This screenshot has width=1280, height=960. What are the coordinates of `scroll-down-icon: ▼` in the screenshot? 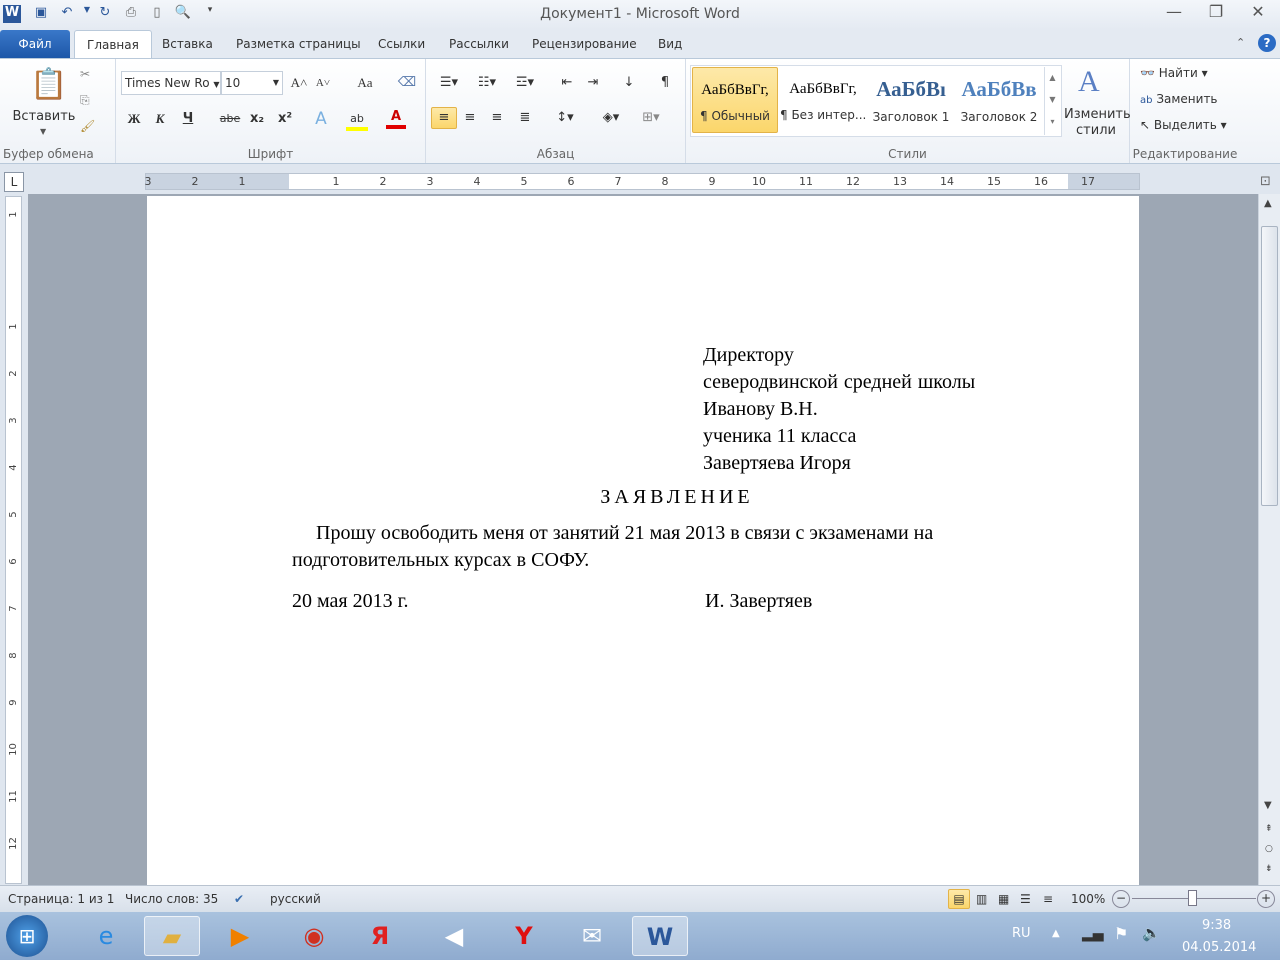 It's located at (1268, 805).